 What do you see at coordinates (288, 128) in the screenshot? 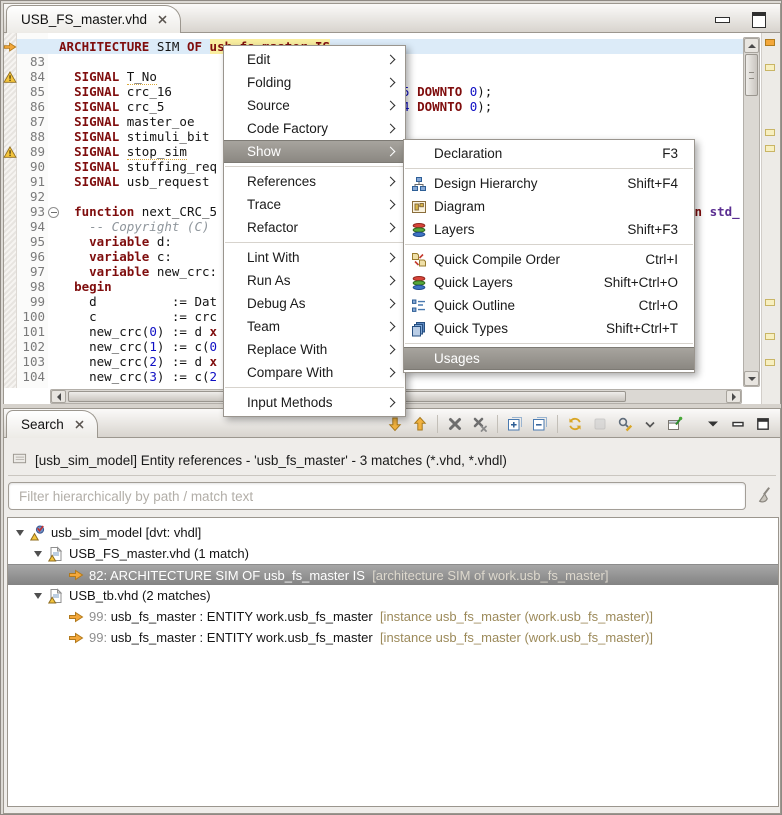
I see `menu-item-label: Code Factory` at bounding box center [288, 128].